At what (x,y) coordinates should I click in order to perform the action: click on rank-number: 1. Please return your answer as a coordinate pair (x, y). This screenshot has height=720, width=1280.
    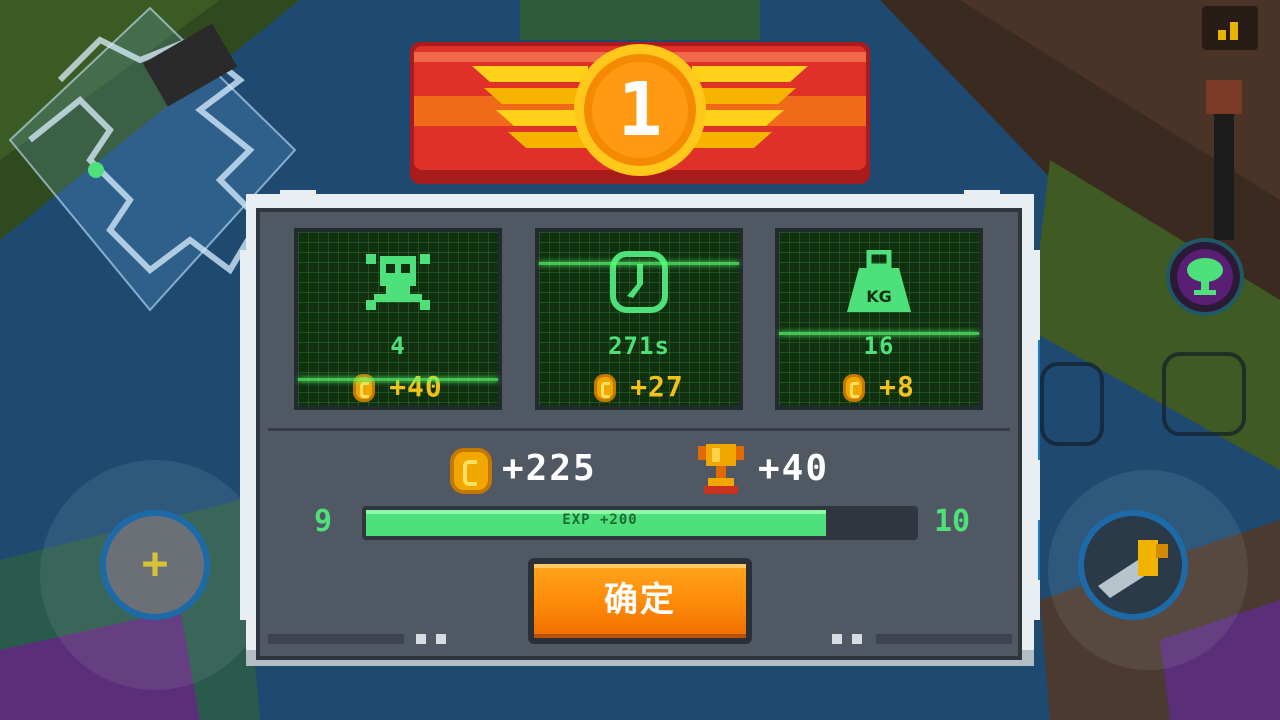
    Looking at the image, I should click on (640, 110).